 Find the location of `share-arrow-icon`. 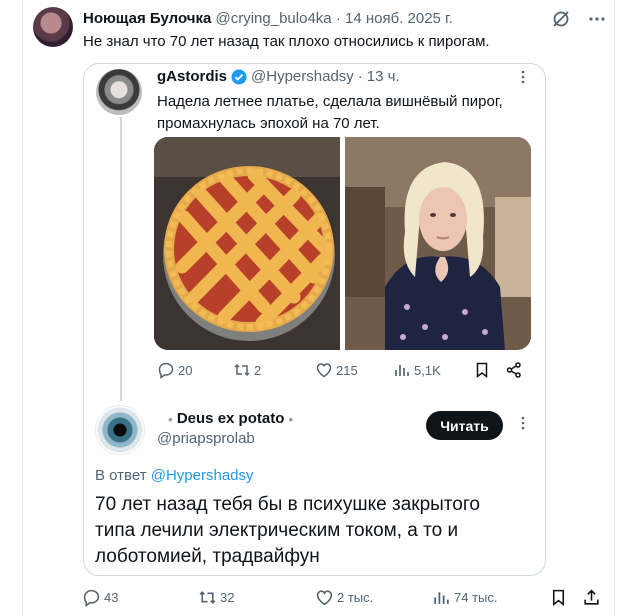

share-arrow-icon is located at coordinates (591, 597).